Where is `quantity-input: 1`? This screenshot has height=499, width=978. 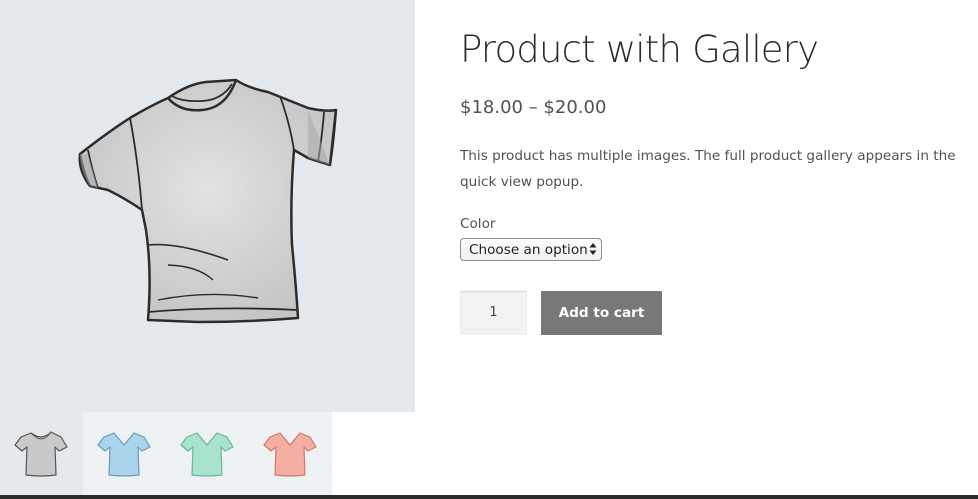 quantity-input: 1 is located at coordinates (493, 313).